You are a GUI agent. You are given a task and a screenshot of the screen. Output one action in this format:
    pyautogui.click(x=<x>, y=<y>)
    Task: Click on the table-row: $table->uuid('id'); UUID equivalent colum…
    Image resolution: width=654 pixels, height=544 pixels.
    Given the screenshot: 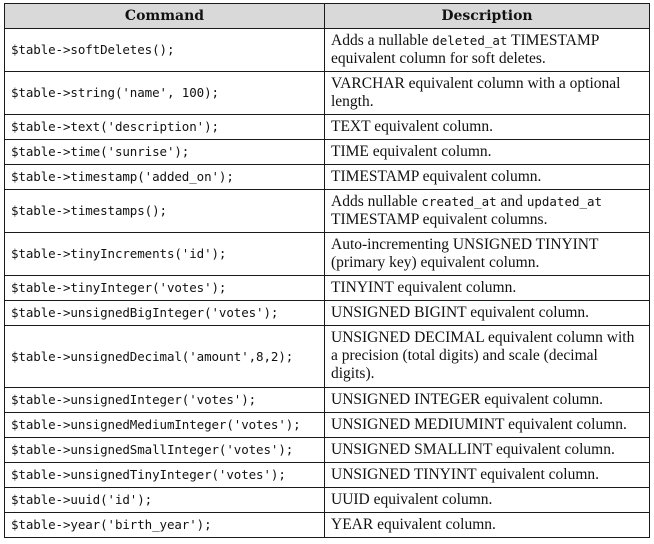 What is the action you would take?
    pyautogui.click(x=327, y=500)
    